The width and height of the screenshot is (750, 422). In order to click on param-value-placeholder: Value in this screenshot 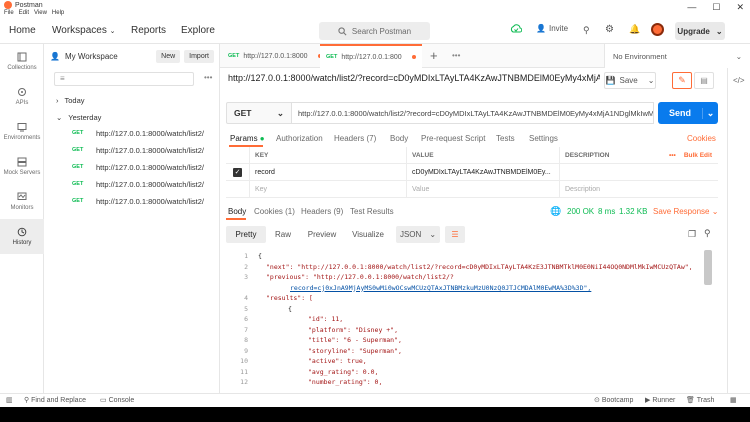, I will do `click(483, 189)`.